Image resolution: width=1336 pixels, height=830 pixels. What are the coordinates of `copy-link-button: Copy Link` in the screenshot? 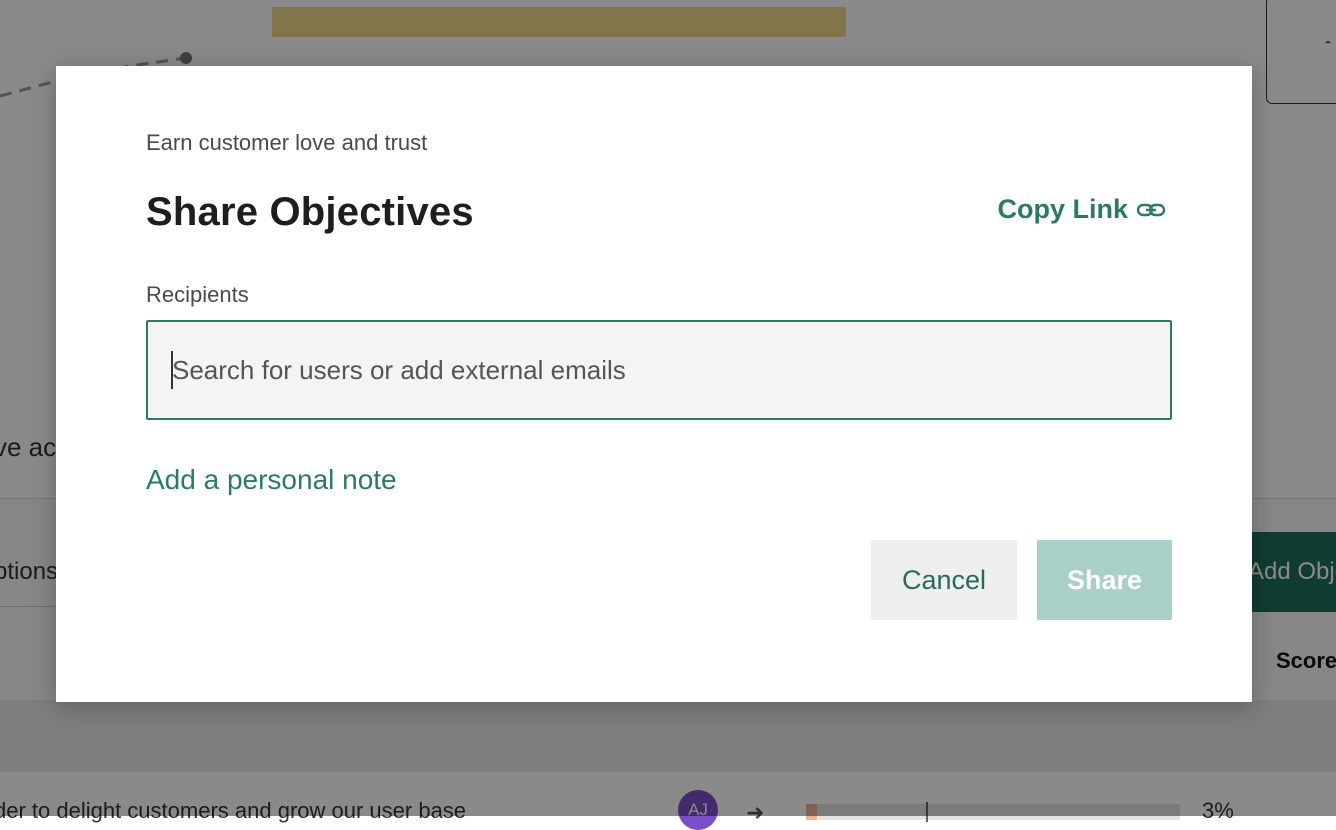 It's located at (1081, 209).